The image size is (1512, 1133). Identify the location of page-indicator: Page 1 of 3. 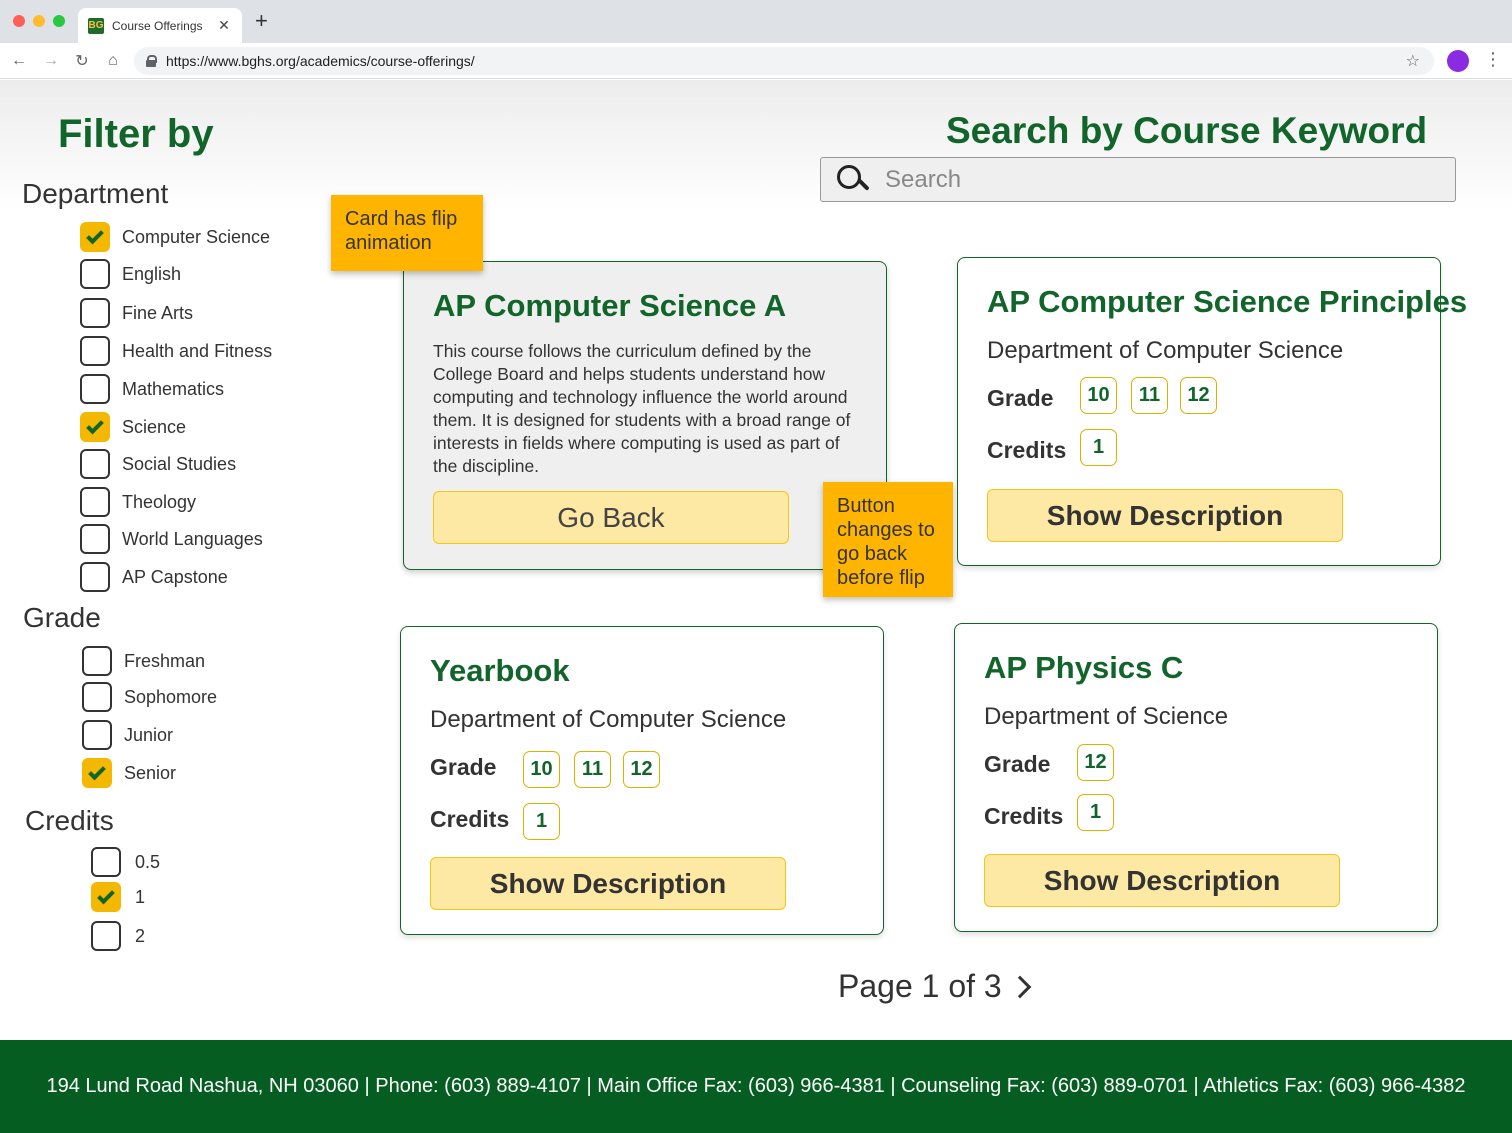
(920, 986).